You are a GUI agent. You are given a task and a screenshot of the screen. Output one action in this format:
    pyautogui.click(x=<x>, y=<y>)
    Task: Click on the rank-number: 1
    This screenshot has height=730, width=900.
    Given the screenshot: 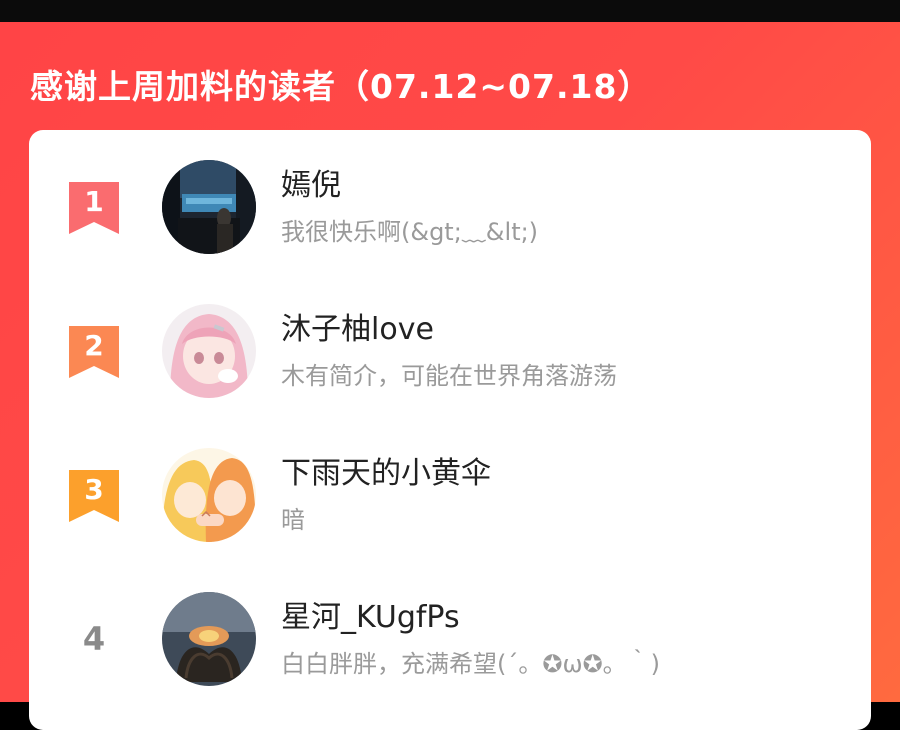 What is the action you would take?
    pyautogui.click(x=94, y=201)
    